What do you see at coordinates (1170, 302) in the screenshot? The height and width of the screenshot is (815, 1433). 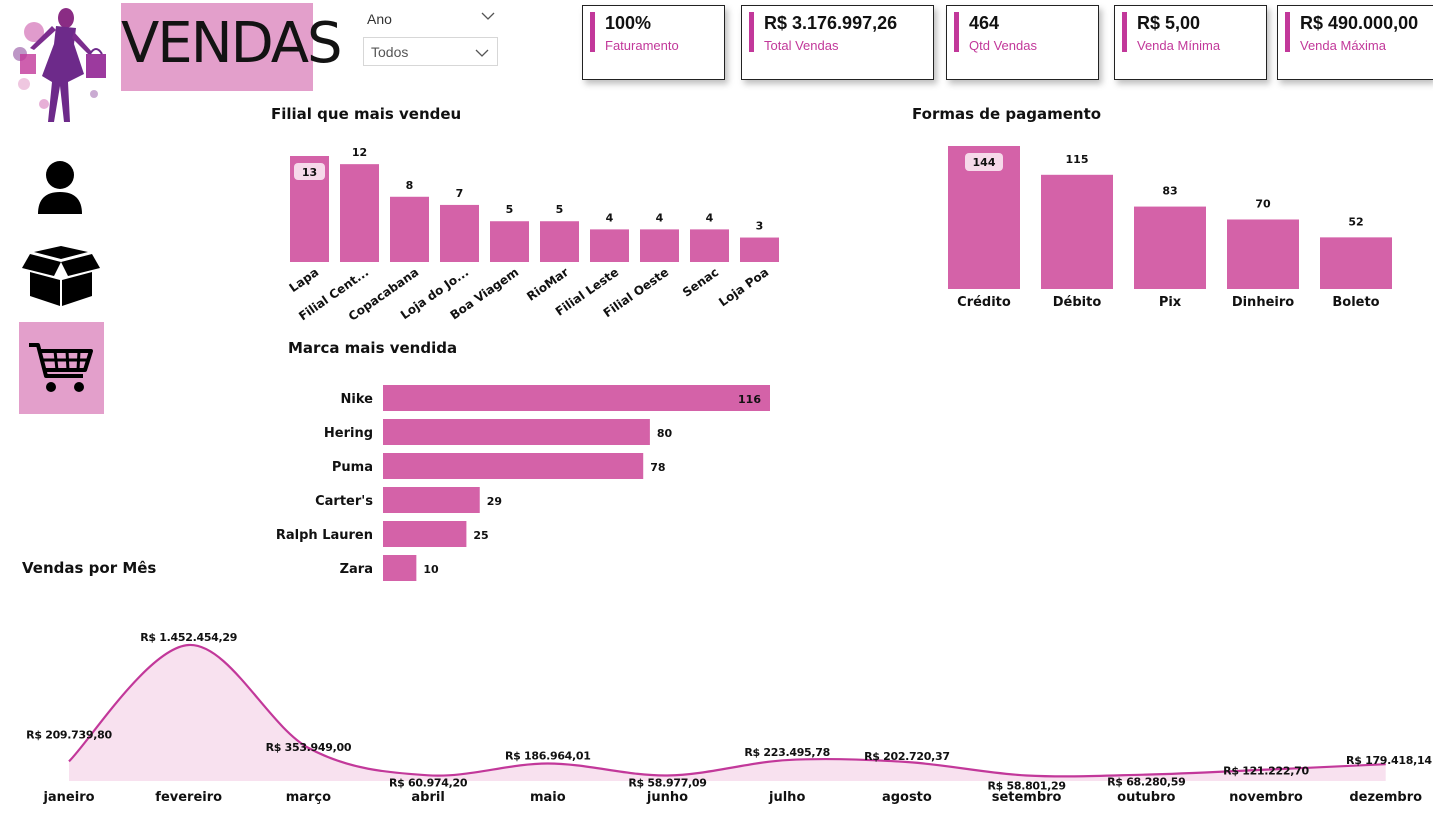 I see `tick-label-pagamento: Pix` at bounding box center [1170, 302].